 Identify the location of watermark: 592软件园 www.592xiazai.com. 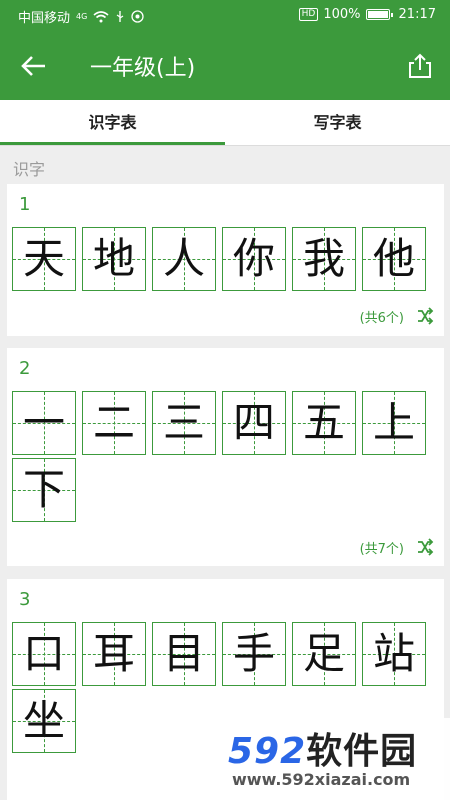
(336, 759).